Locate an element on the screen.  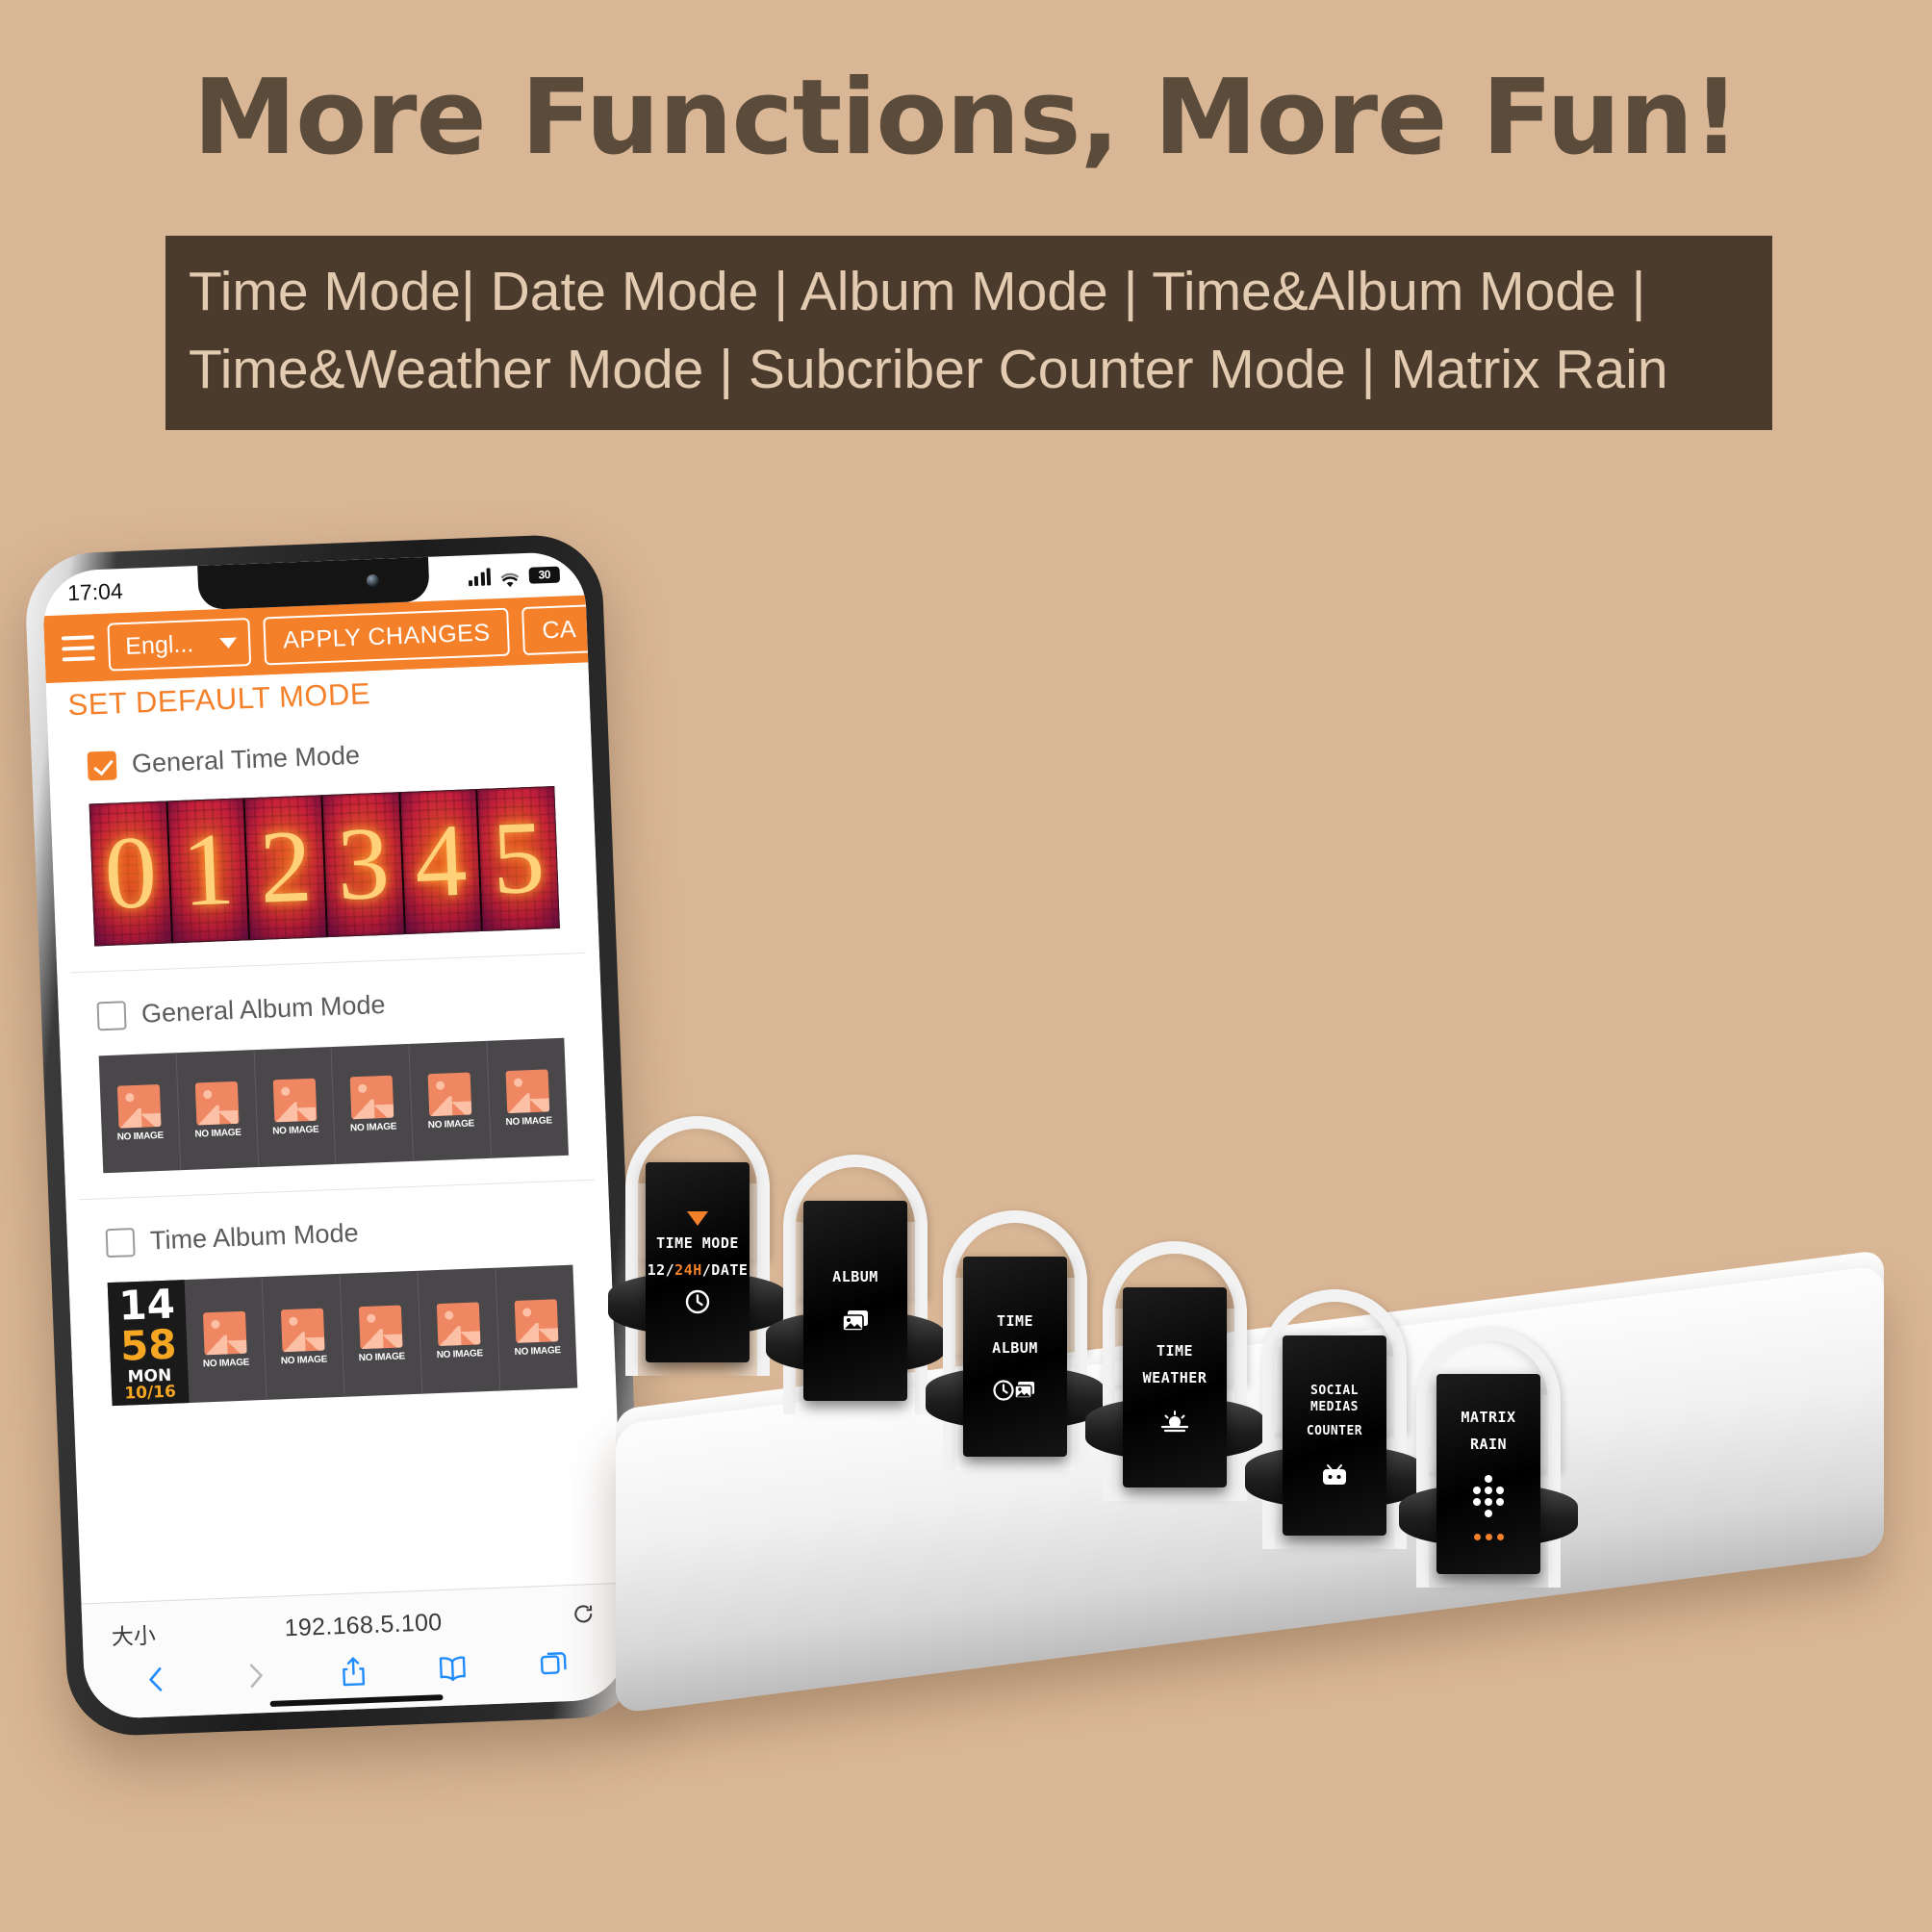
mode-row-general-time: General Time Mode 0 1 2 3 4 5 is located at coordinates (322, 824).